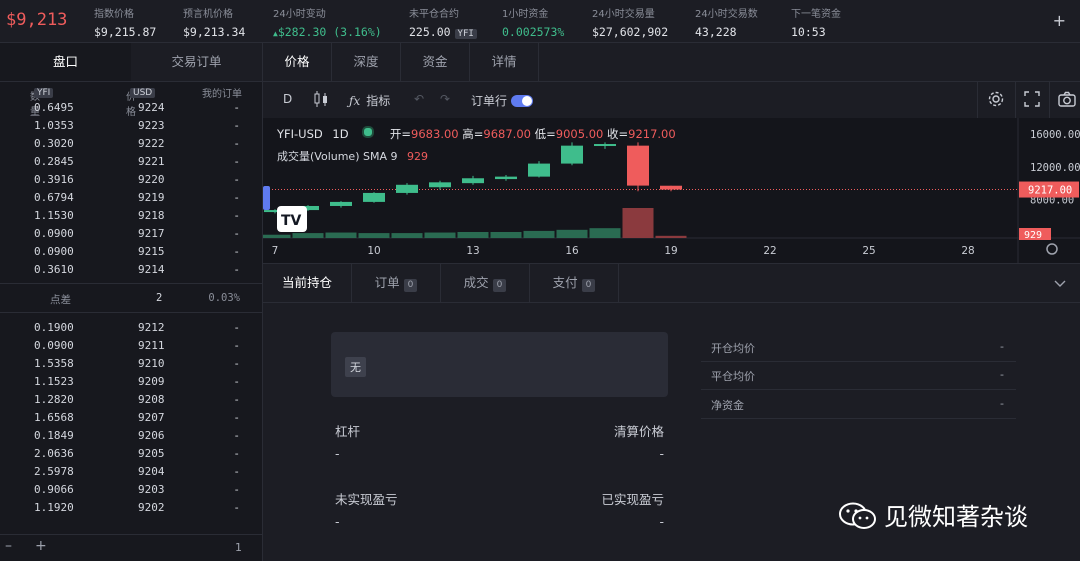 The image size is (1080, 561). I want to click on realized-pnl-value: -, so click(661, 521).